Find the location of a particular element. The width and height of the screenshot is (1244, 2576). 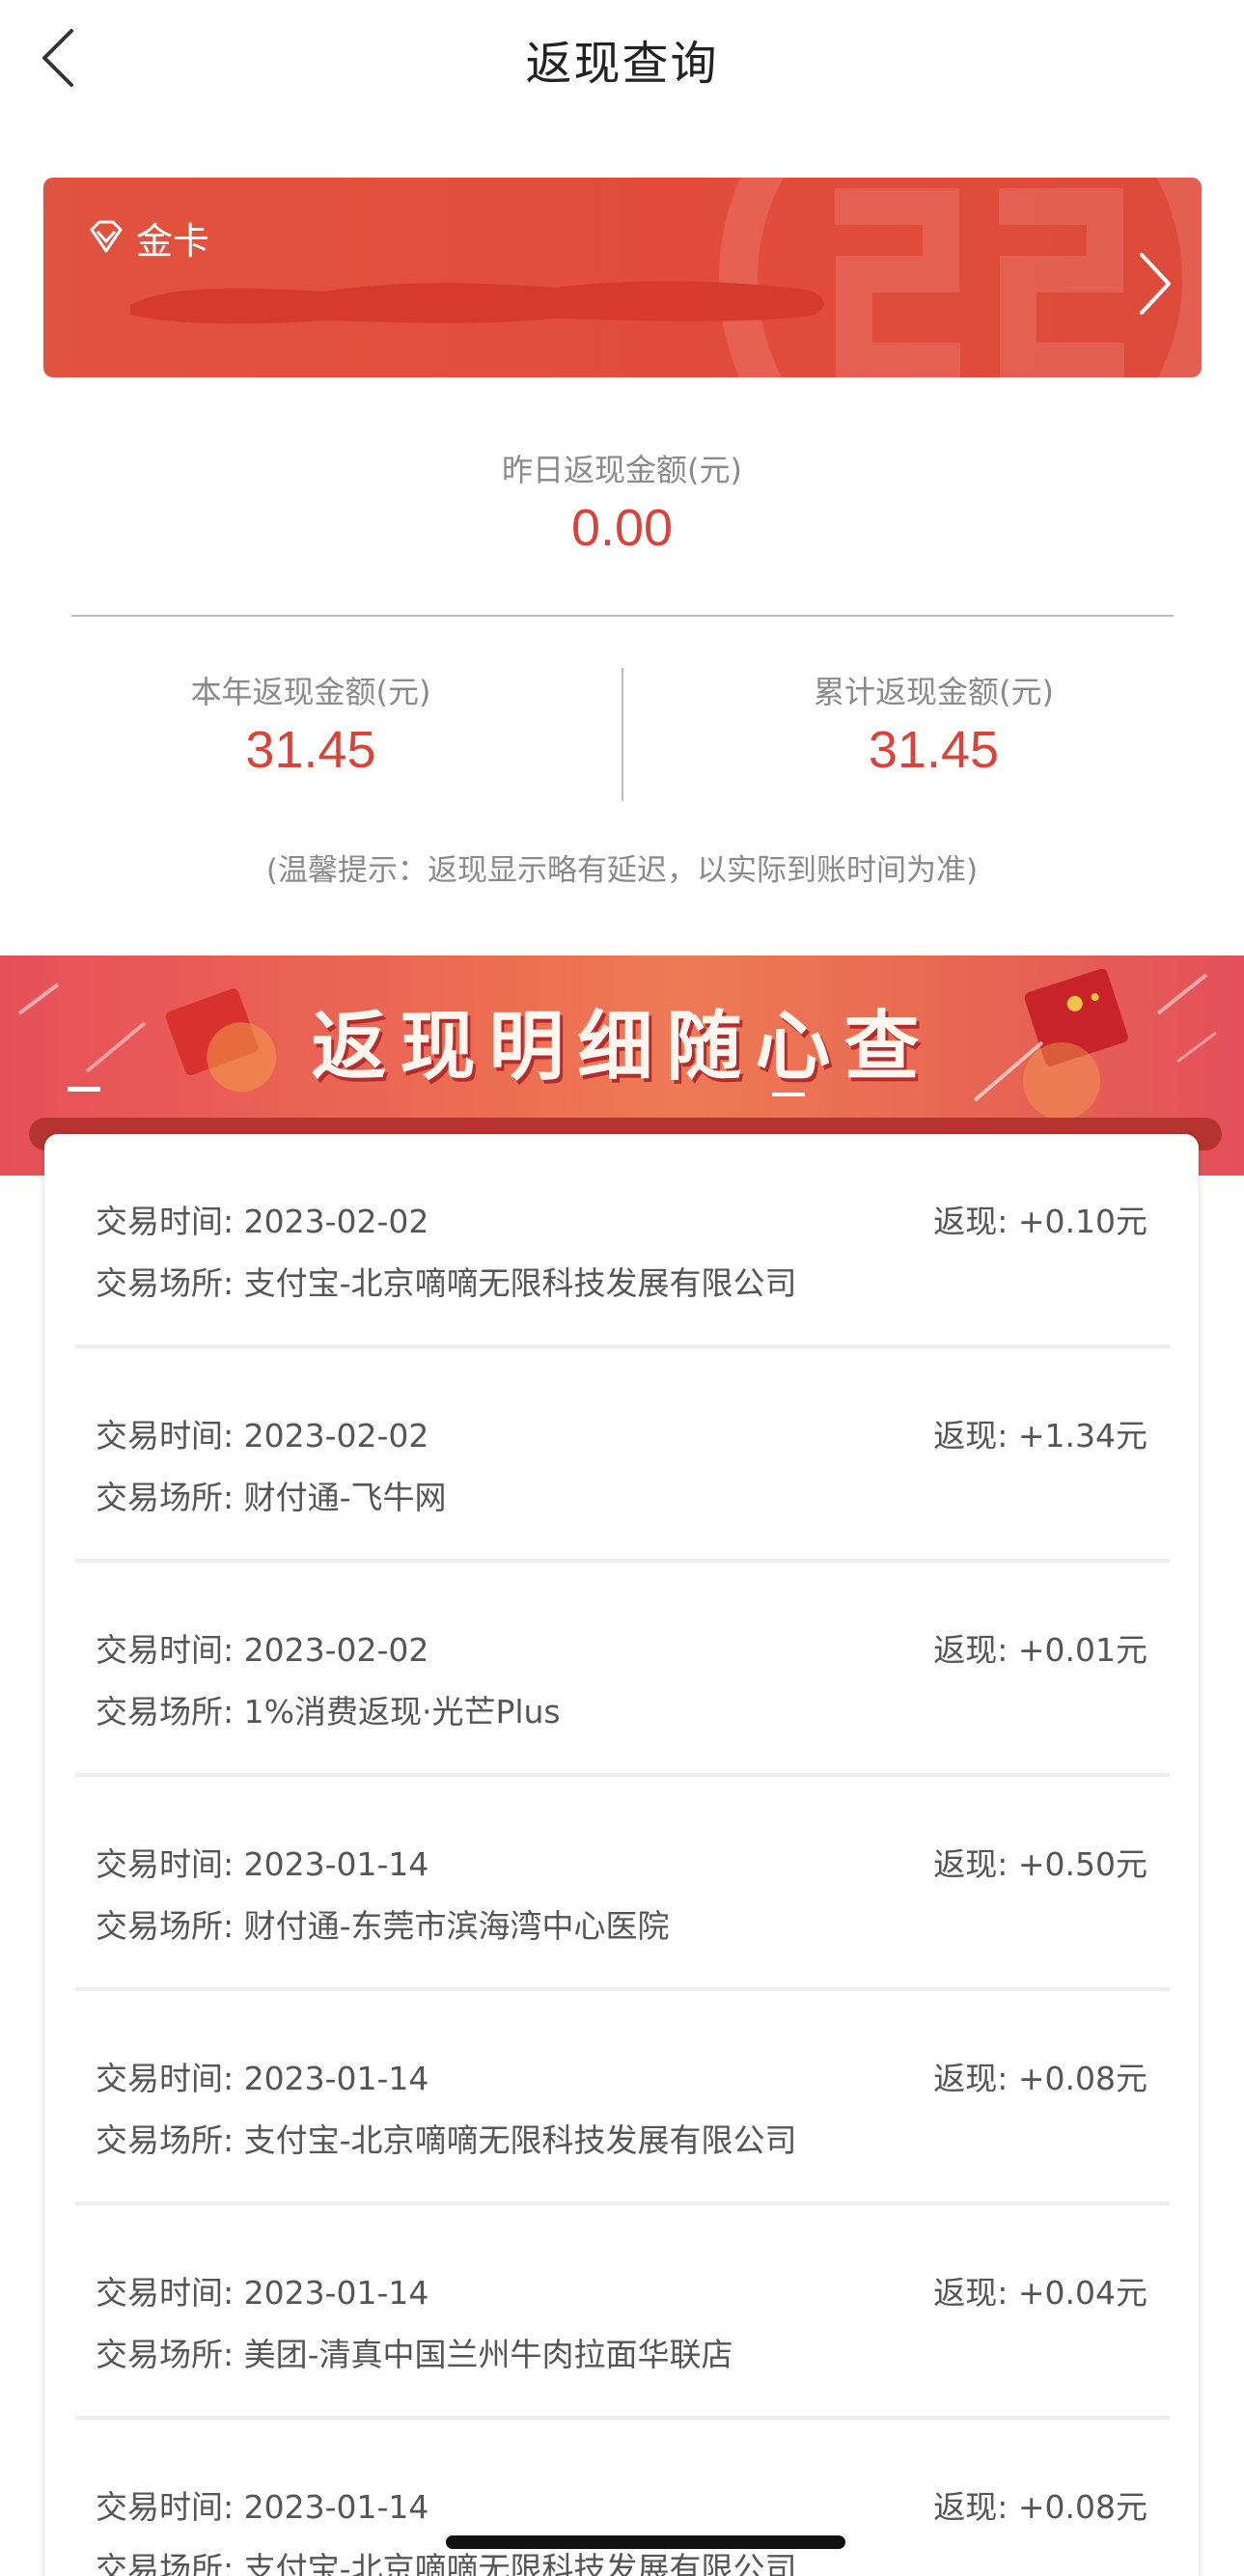

transaction-cashback: 返现: +0.01元 is located at coordinates (1040, 1650).